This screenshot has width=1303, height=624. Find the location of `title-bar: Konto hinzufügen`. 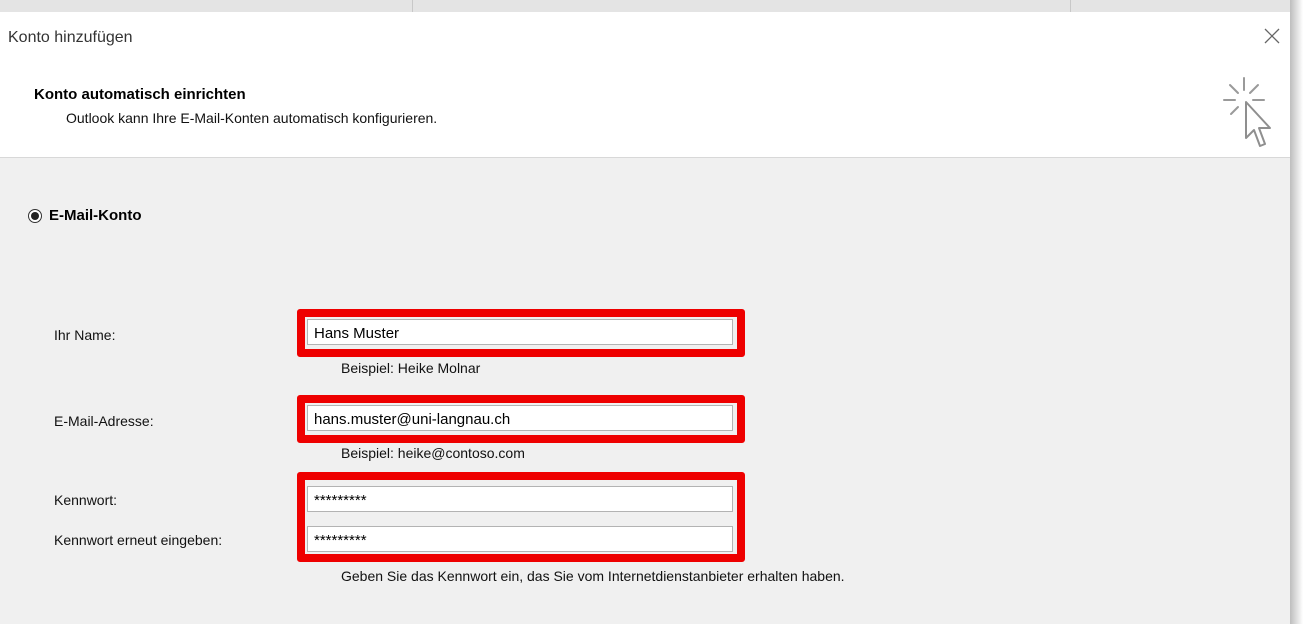

title-bar: Konto hinzufügen is located at coordinates (645, 34).